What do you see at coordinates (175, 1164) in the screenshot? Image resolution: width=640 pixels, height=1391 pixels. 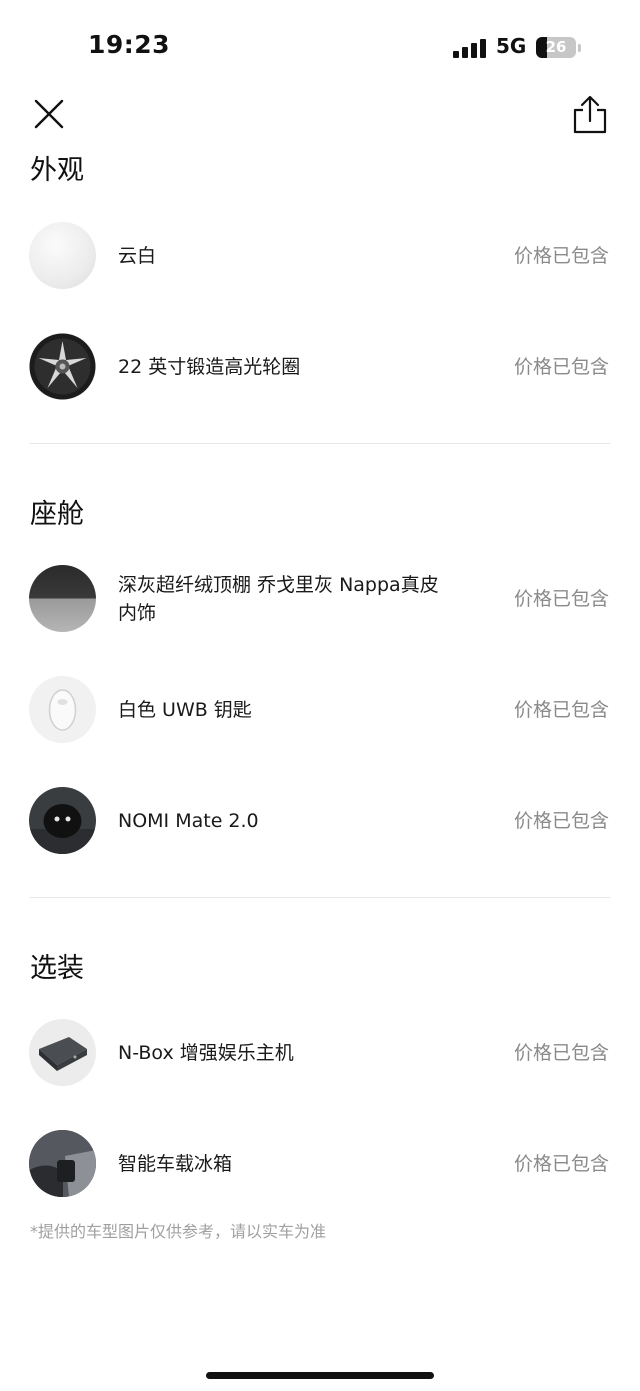 I see `item-name: 智能车载冰箱` at bounding box center [175, 1164].